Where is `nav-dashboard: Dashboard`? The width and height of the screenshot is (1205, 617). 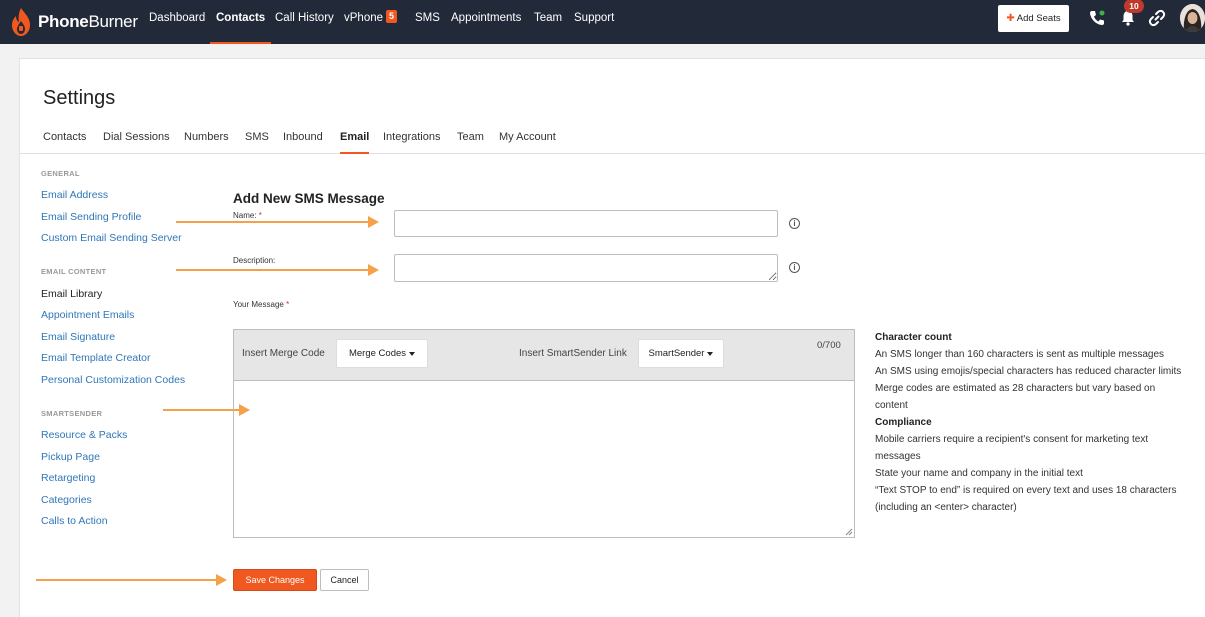 nav-dashboard: Dashboard is located at coordinates (177, 22).